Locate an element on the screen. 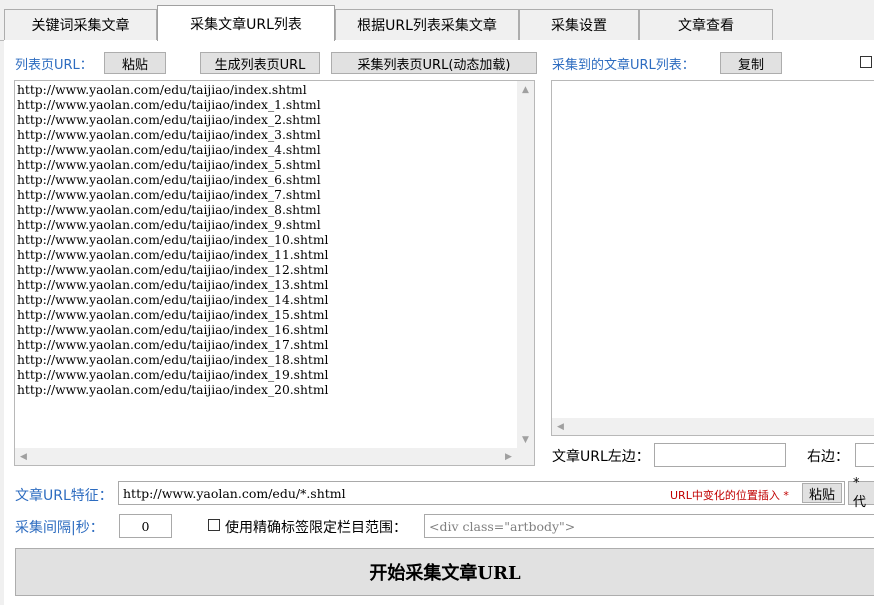 This screenshot has width=874, height=605. article-url-feature-label: 文章URL特征： is located at coordinates (64, 496).